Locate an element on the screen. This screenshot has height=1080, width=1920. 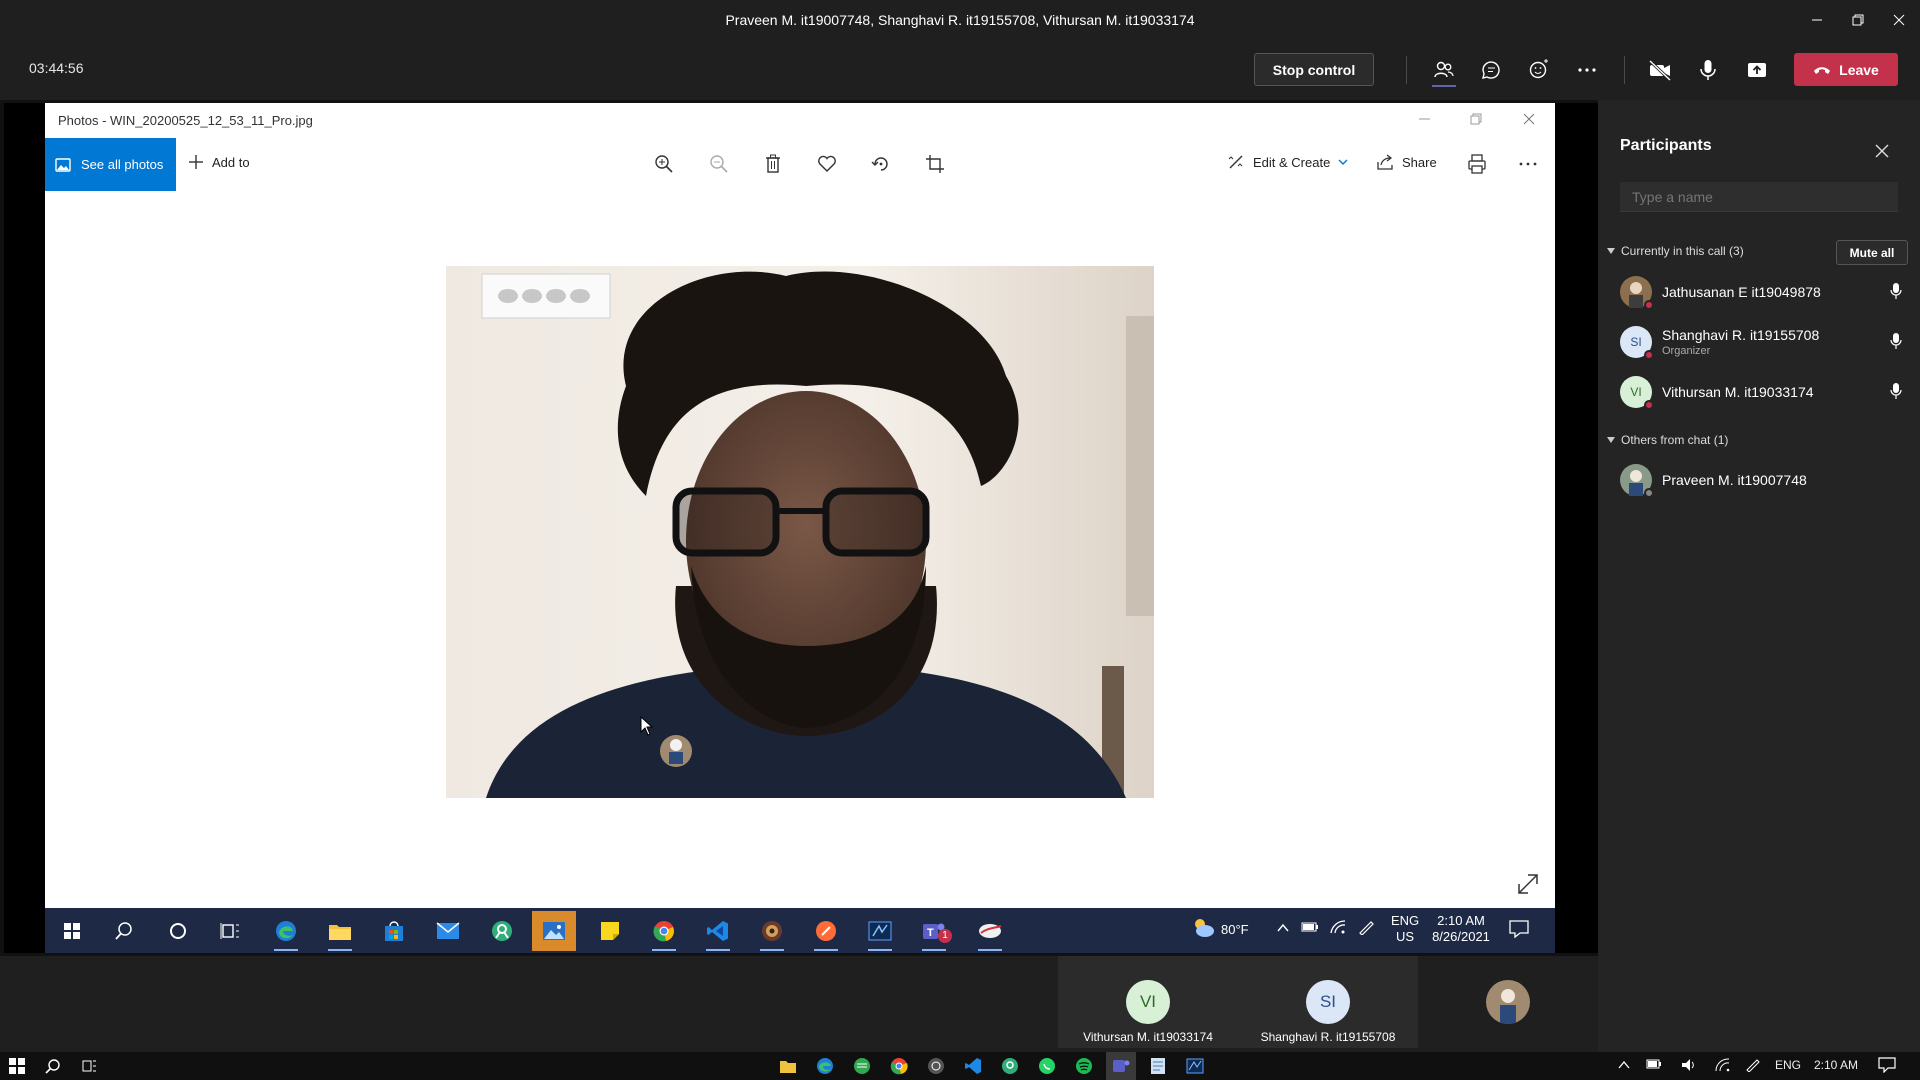
crop-button is located at coordinates (935, 164).